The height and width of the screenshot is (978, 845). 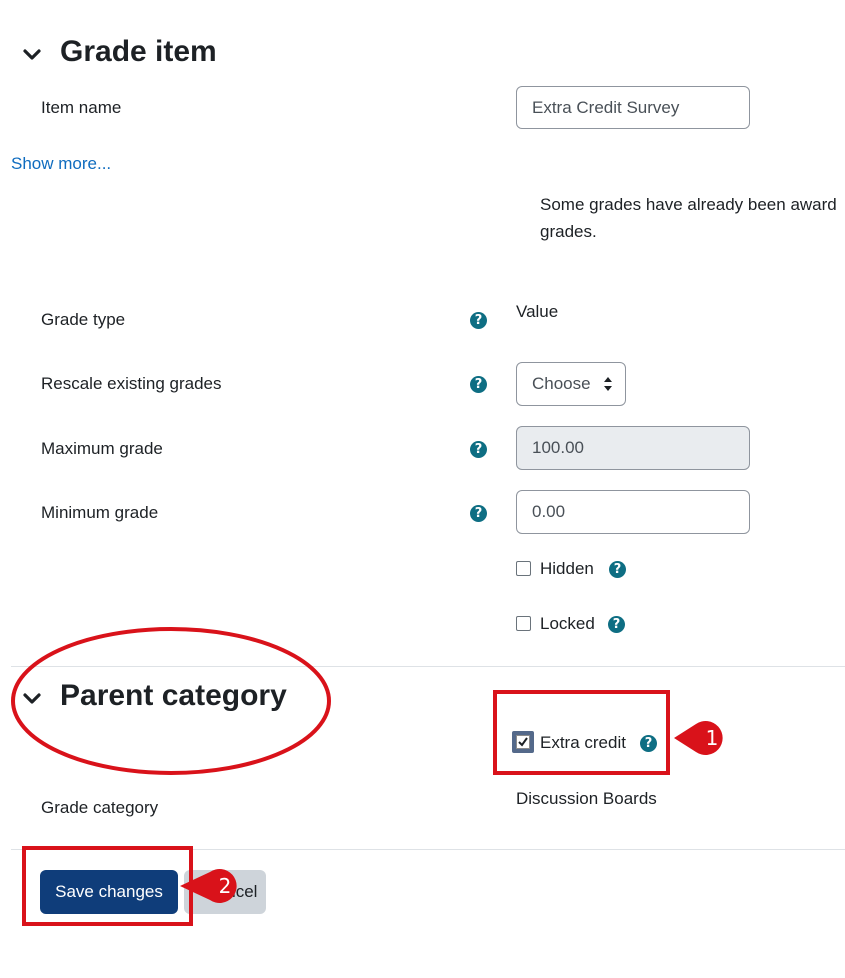 I want to click on section-heading-grade-item: Grade item, so click(x=138, y=51).